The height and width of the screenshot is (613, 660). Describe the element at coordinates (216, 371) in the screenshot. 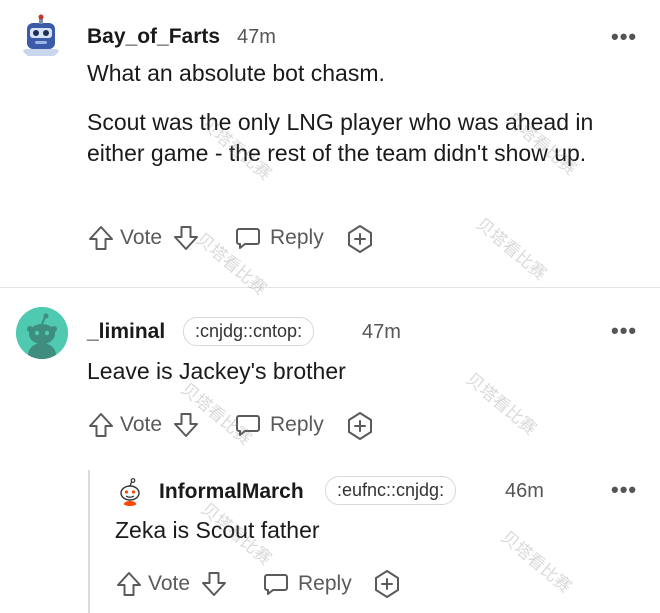

I see `comment-text: Leave is Jackey's brother` at that location.